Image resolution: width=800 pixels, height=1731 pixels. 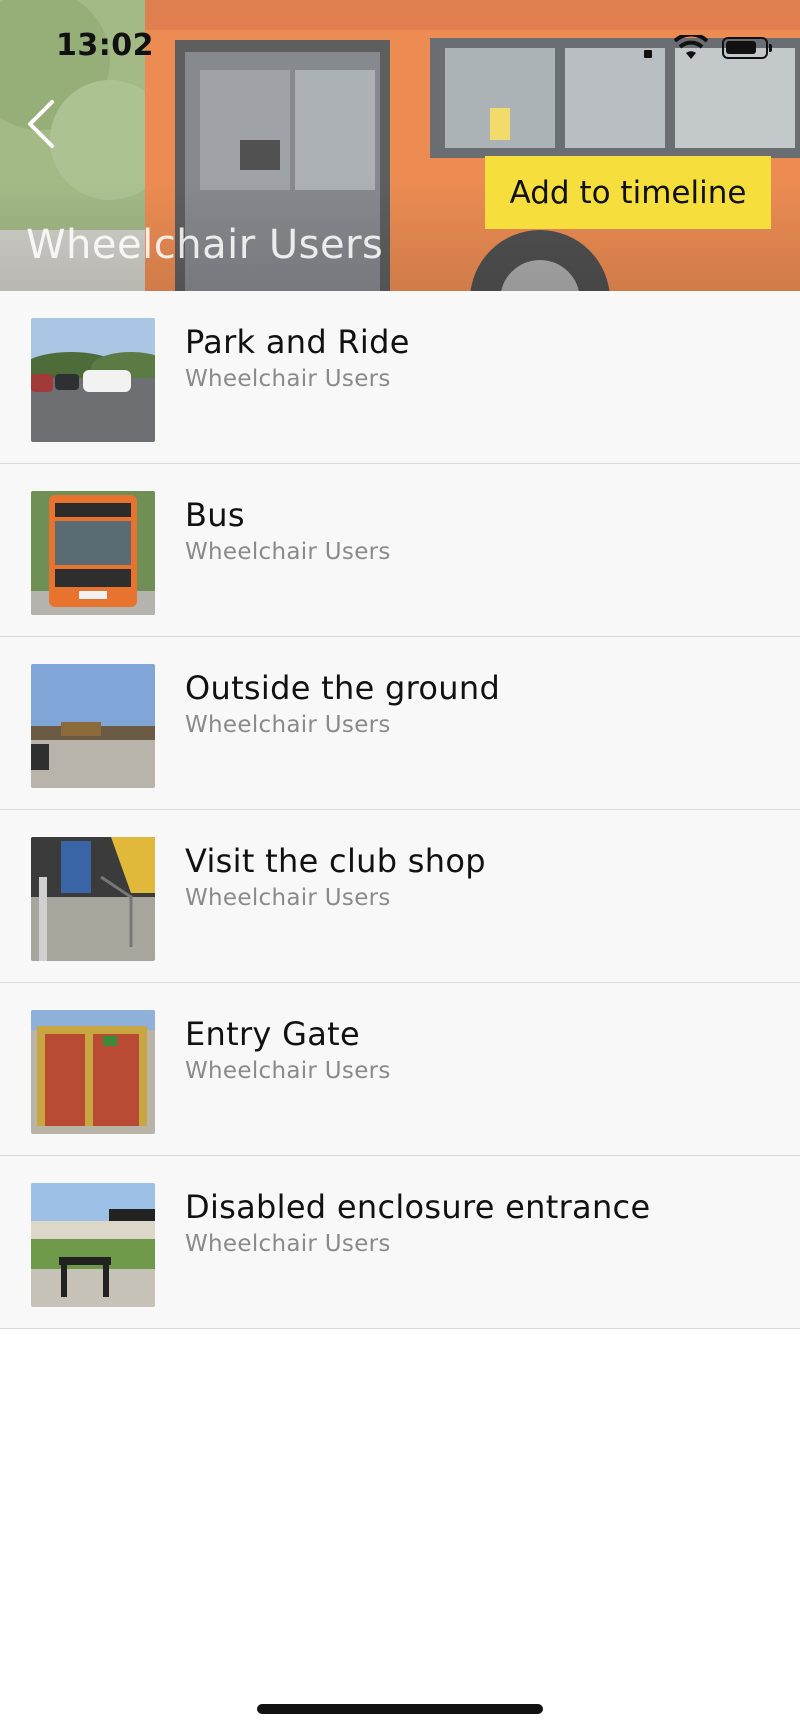 What do you see at coordinates (93, 726) in the screenshot?
I see `ground-exterior-photo` at bounding box center [93, 726].